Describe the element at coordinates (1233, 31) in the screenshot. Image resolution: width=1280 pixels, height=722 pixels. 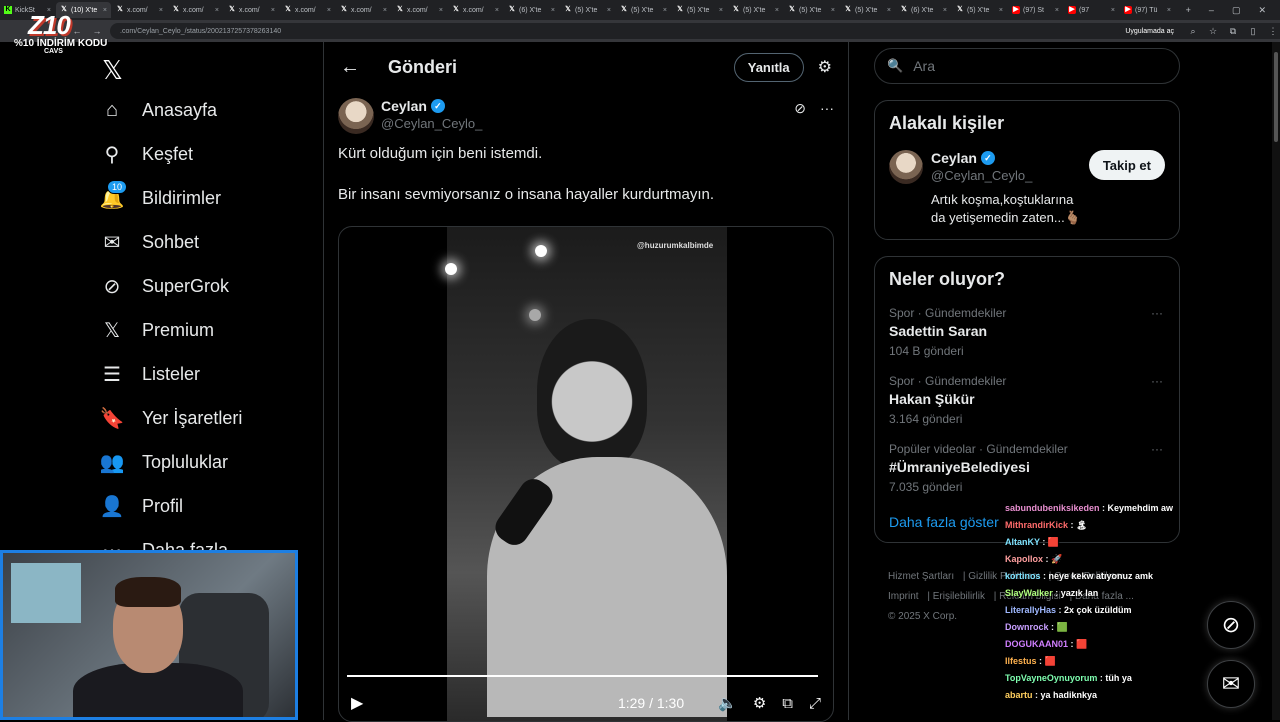
I see `extensions-icon: ⧉` at that location.